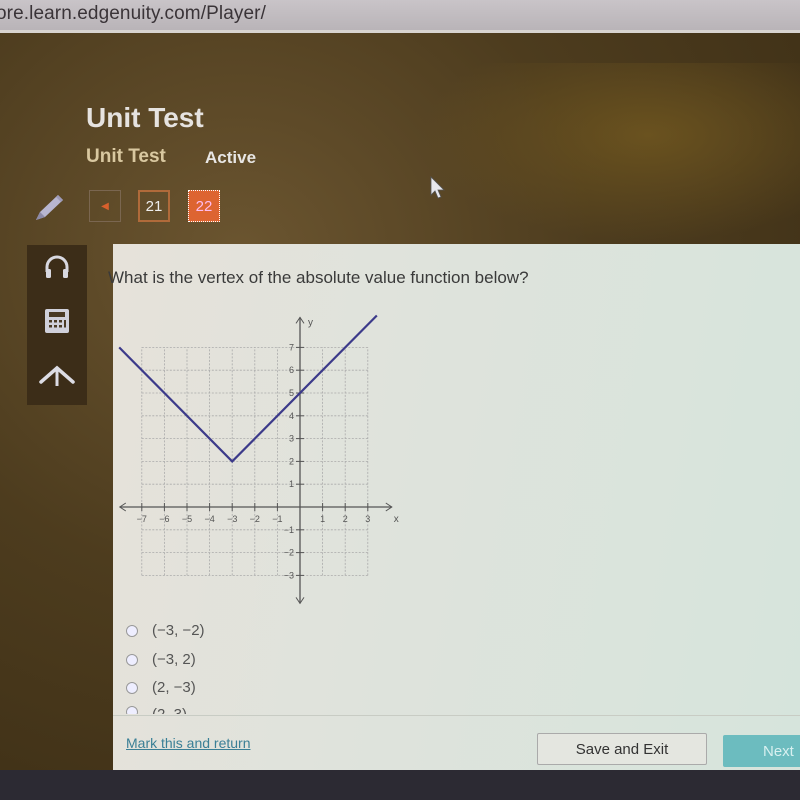 This screenshot has height=800, width=800. I want to click on answer-choice: (2, −3), so click(161, 687).